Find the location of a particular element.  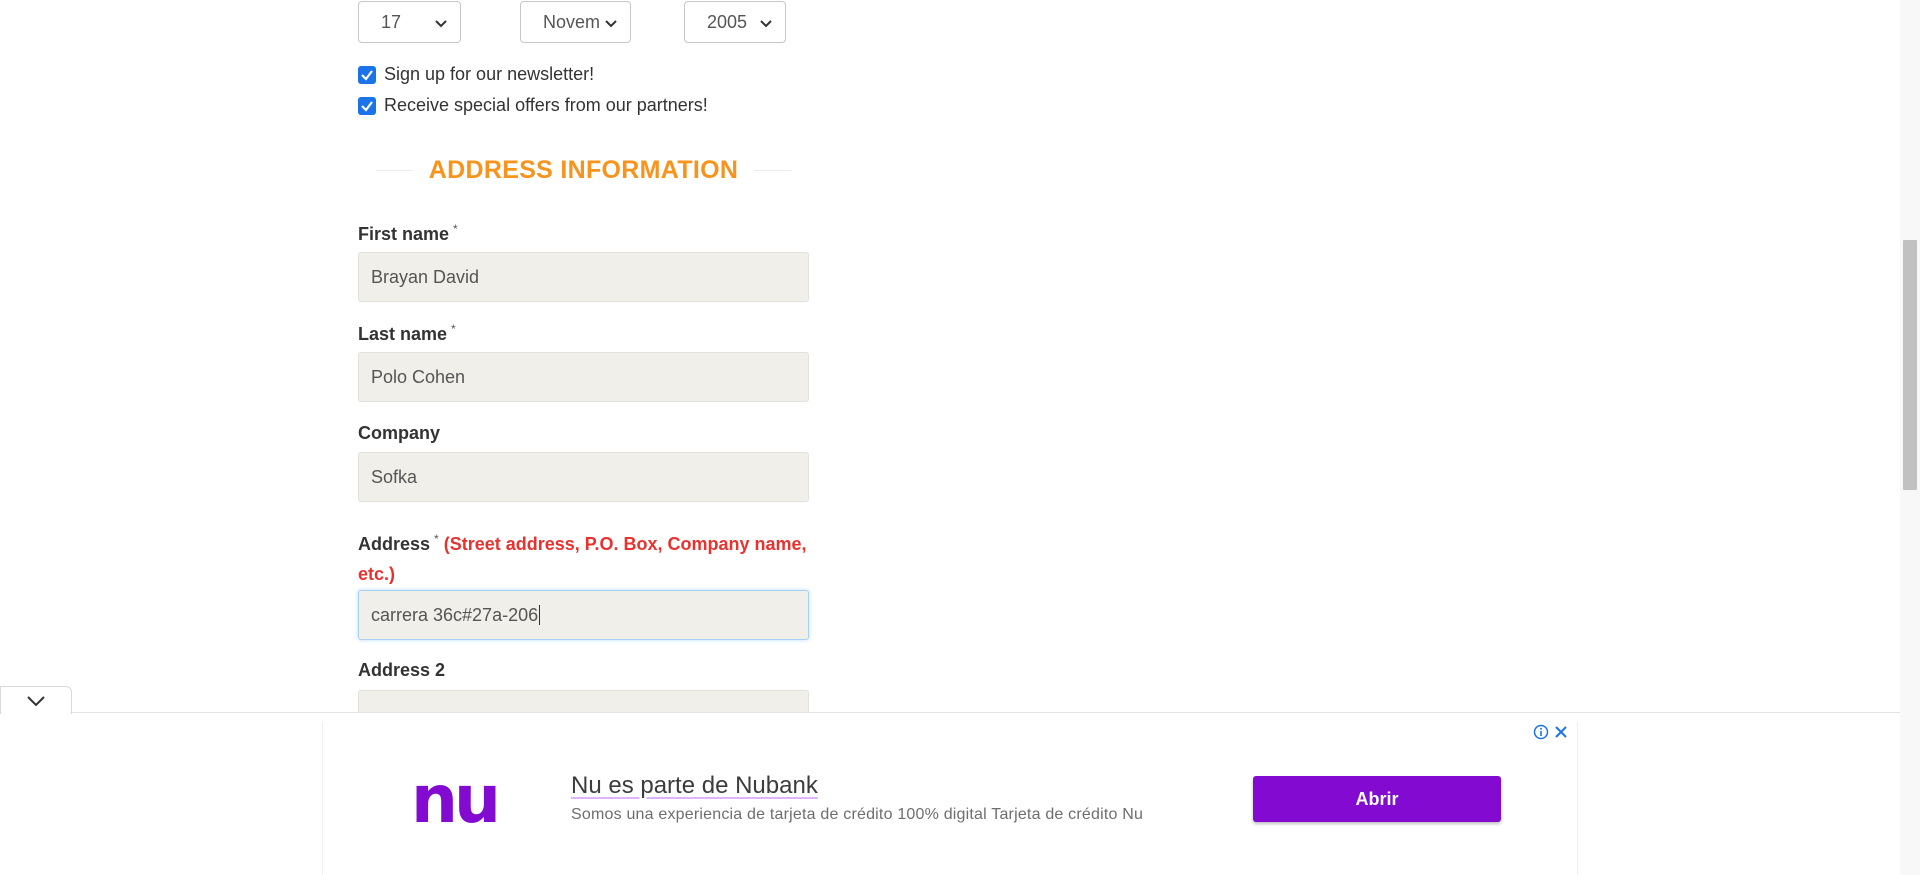

dob-day-select: 17 is located at coordinates (409, 22).